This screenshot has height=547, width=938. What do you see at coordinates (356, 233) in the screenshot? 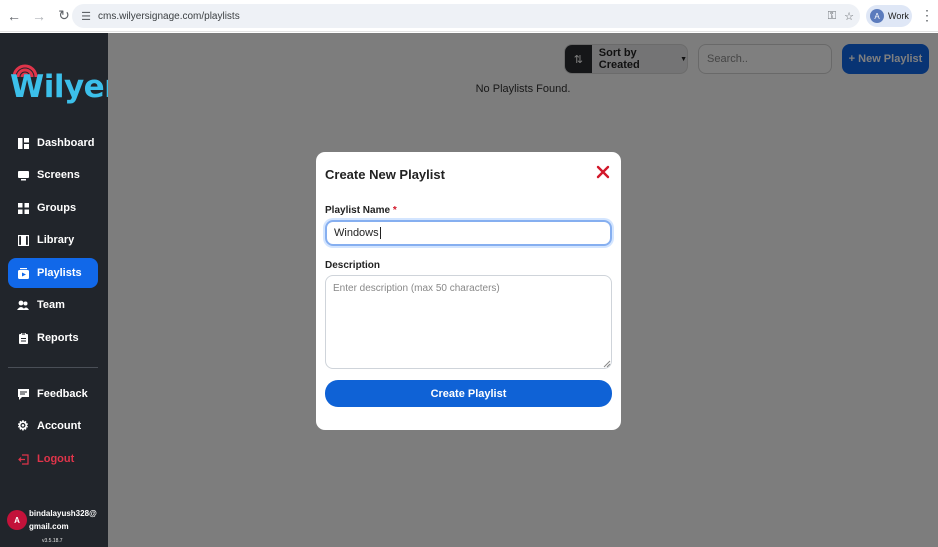
I see `playlist-name-value: Windows` at bounding box center [356, 233].